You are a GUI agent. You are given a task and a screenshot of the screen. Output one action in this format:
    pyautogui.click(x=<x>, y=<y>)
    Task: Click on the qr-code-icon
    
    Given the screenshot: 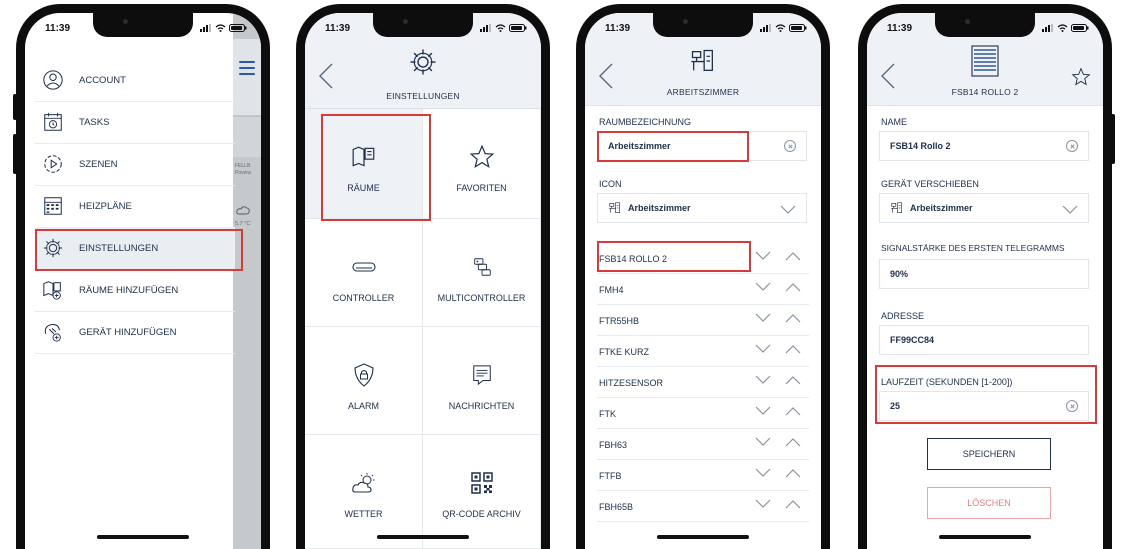 What is the action you would take?
    pyautogui.click(x=481, y=483)
    